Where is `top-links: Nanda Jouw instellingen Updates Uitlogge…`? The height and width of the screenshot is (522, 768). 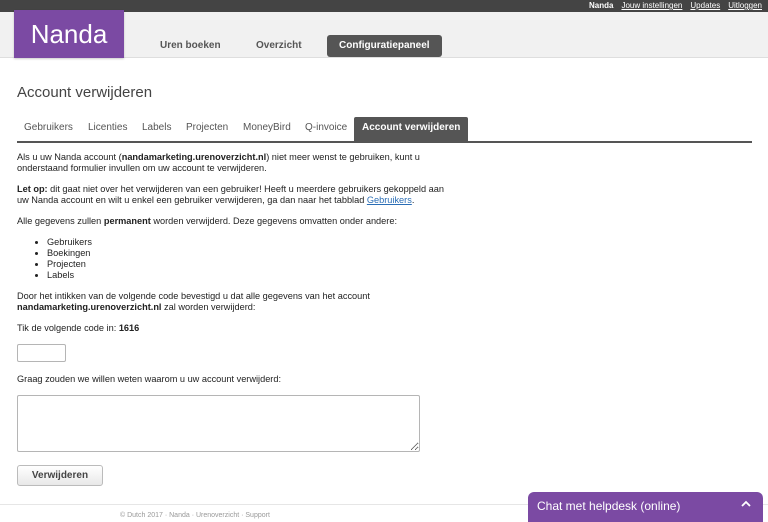 top-links: Nanda Jouw instellingen Updates Uitlogge… is located at coordinates (675, 6).